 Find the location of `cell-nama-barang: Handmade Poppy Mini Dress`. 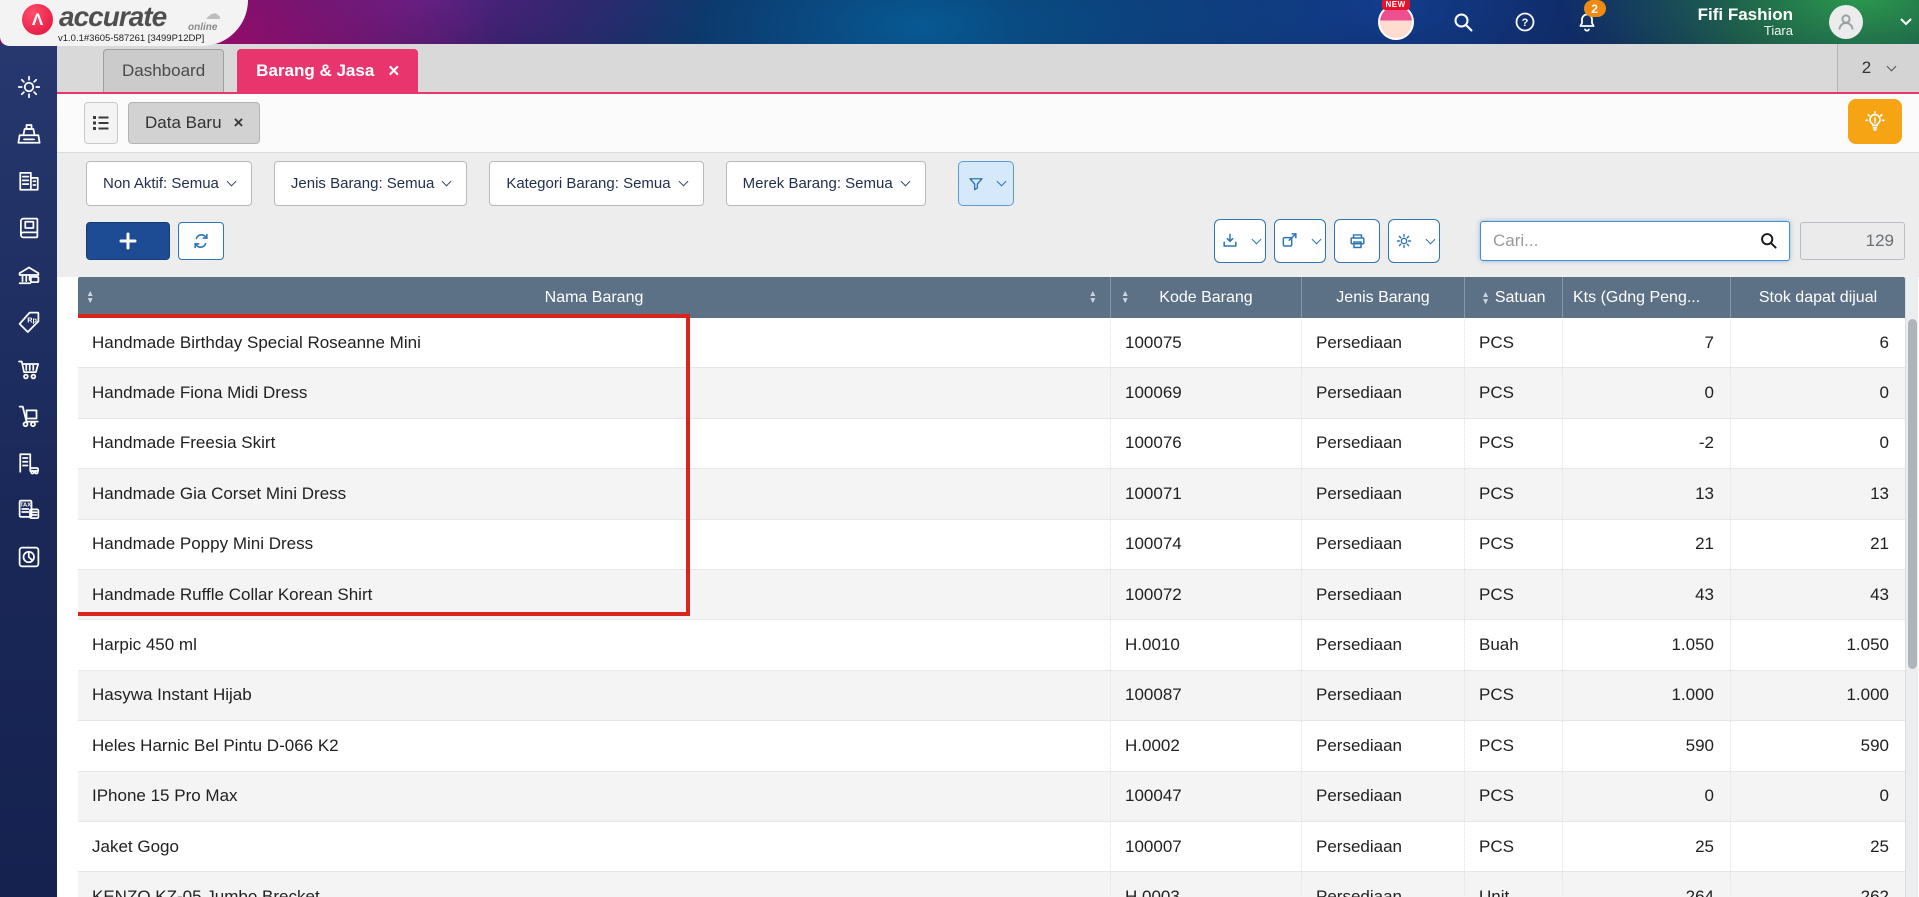

cell-nama-barang: Handmade Poppy Mini Dress is located at coordinates (203, 544).